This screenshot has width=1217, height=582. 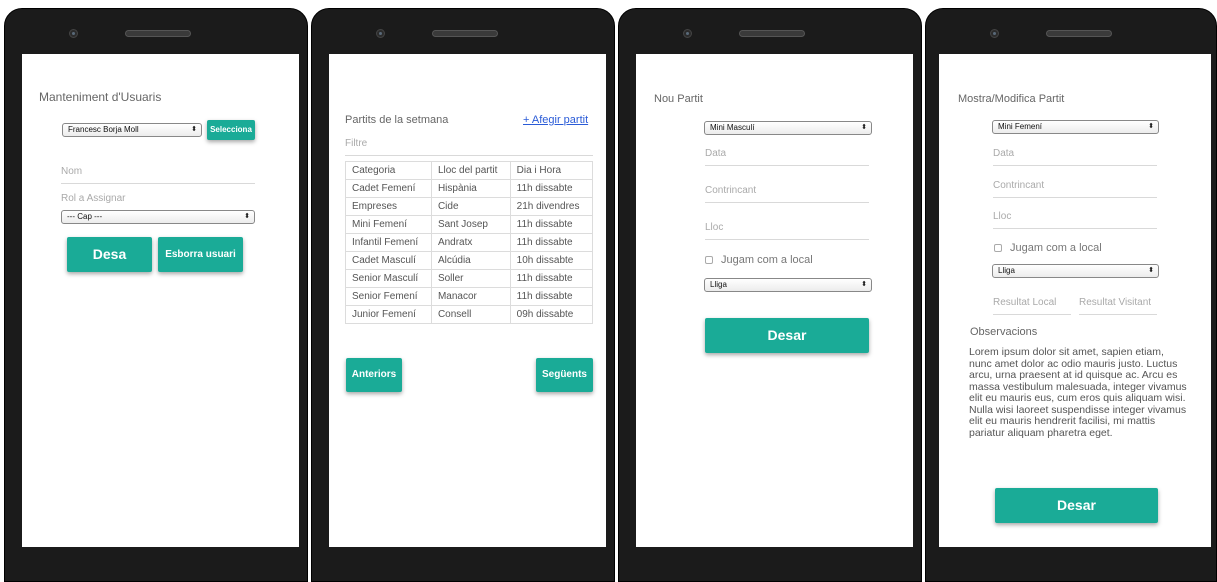 I want to click on place-cell: Alcúdia, so click(x=470, y=260).